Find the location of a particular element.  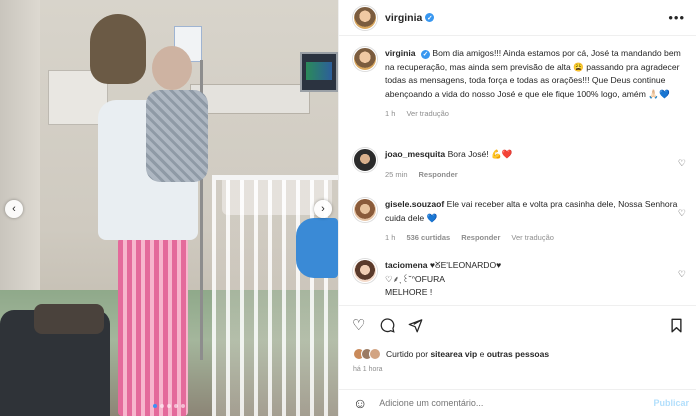

comment-time: 1 h is located at coordinates (390, 237).